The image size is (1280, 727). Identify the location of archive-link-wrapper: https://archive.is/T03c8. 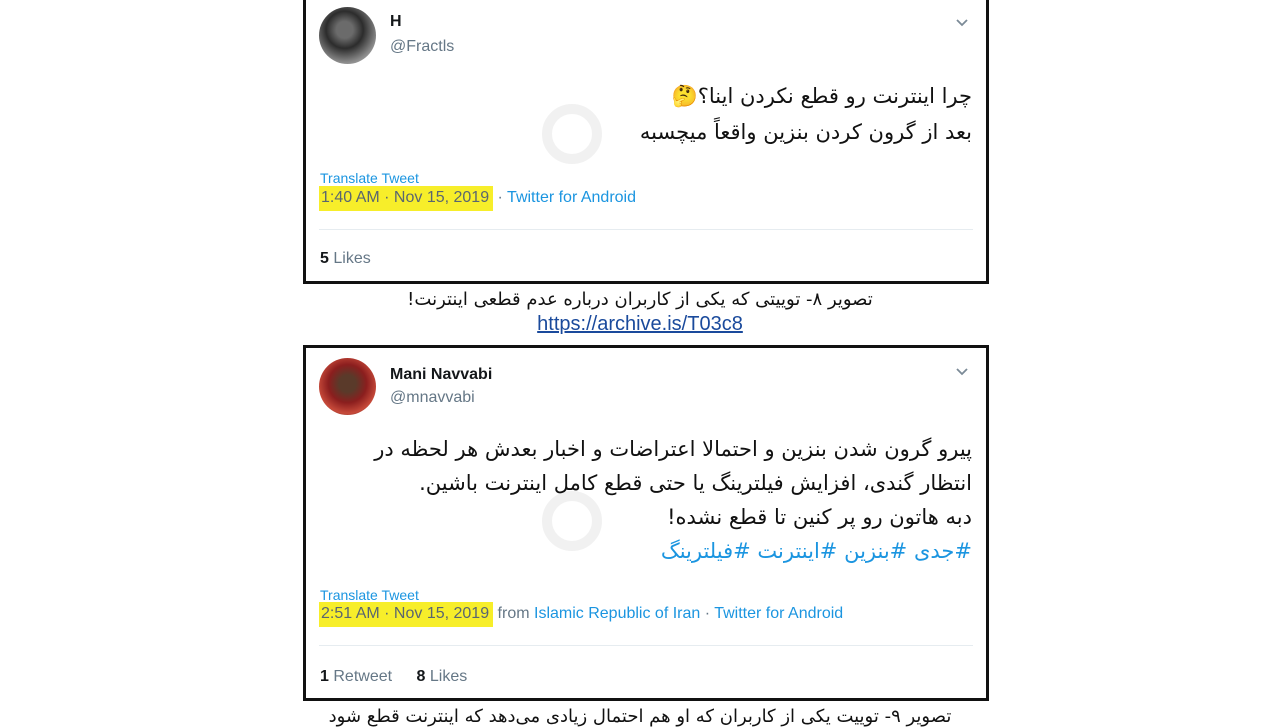
(640, 324).